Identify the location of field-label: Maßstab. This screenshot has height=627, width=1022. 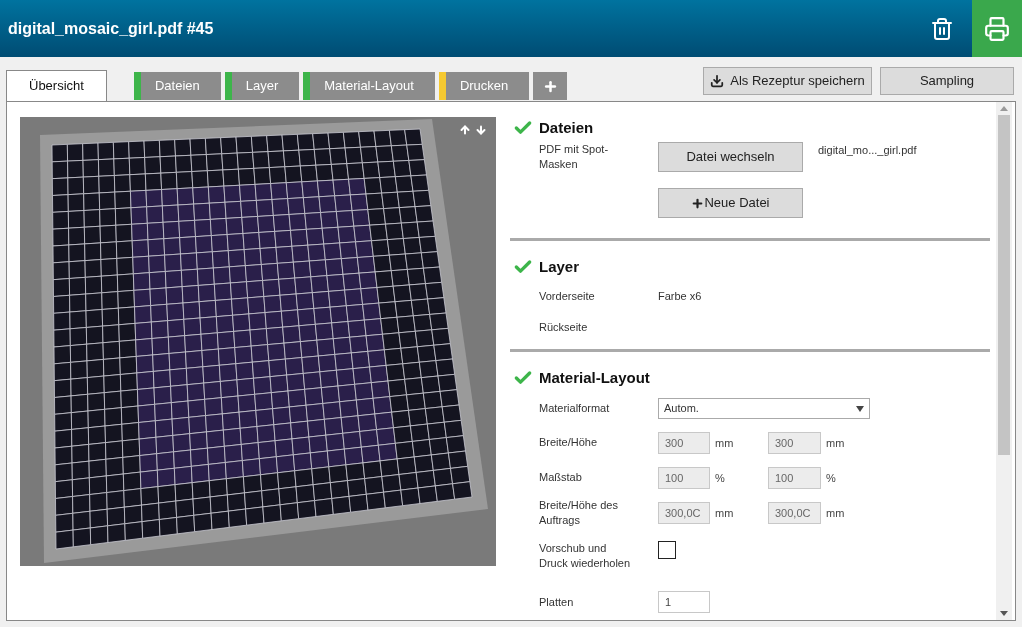
(561, 477).